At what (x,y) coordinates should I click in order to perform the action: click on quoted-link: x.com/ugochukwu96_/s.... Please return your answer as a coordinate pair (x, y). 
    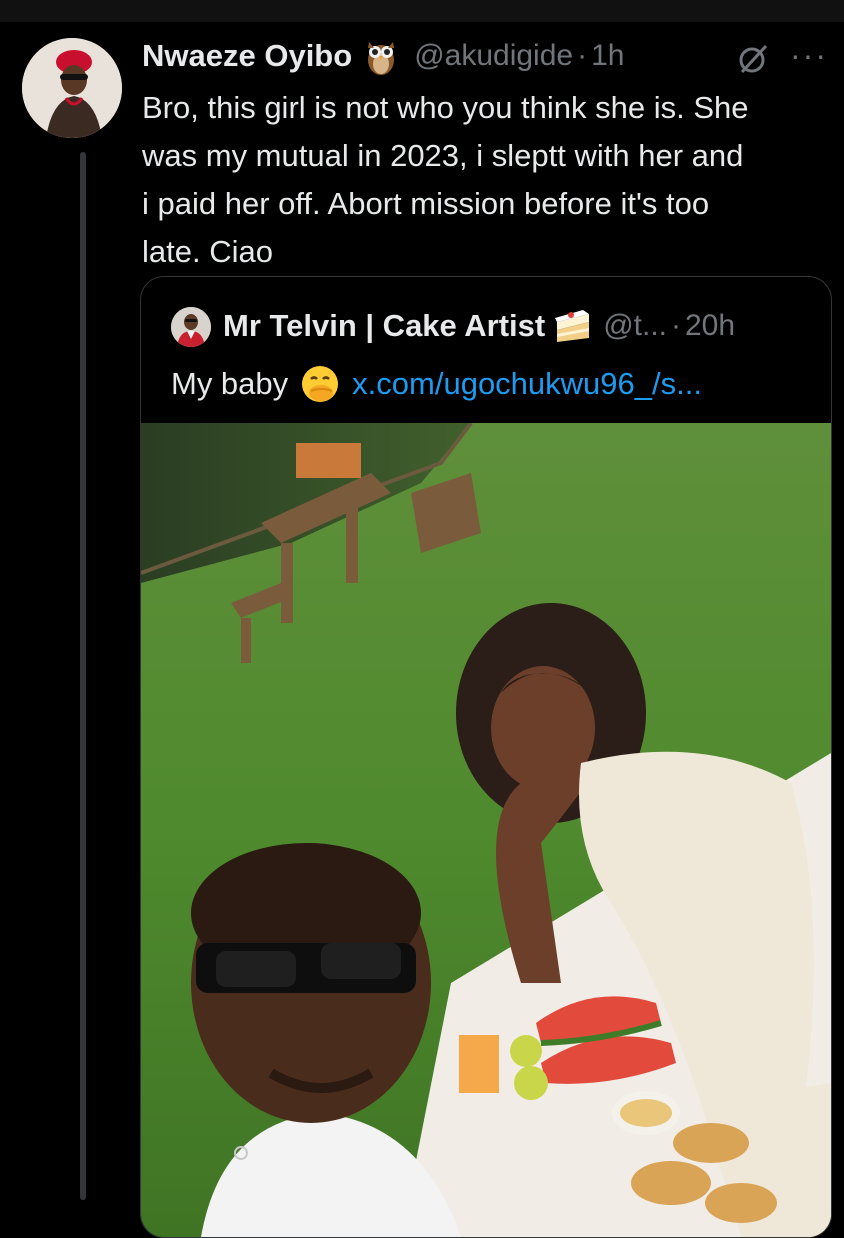
    Looking at the image, I should click on (527, 384).